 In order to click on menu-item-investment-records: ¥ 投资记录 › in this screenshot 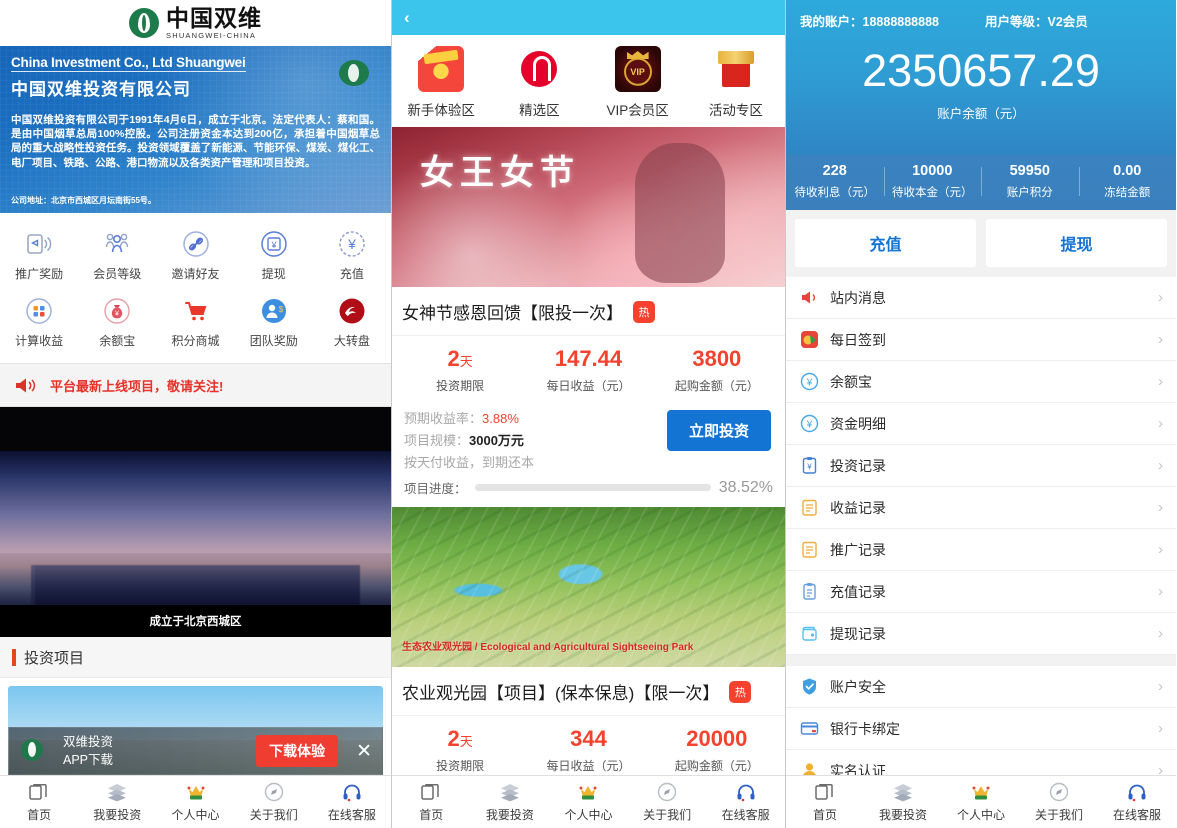, I will do `click(981, 466)`.